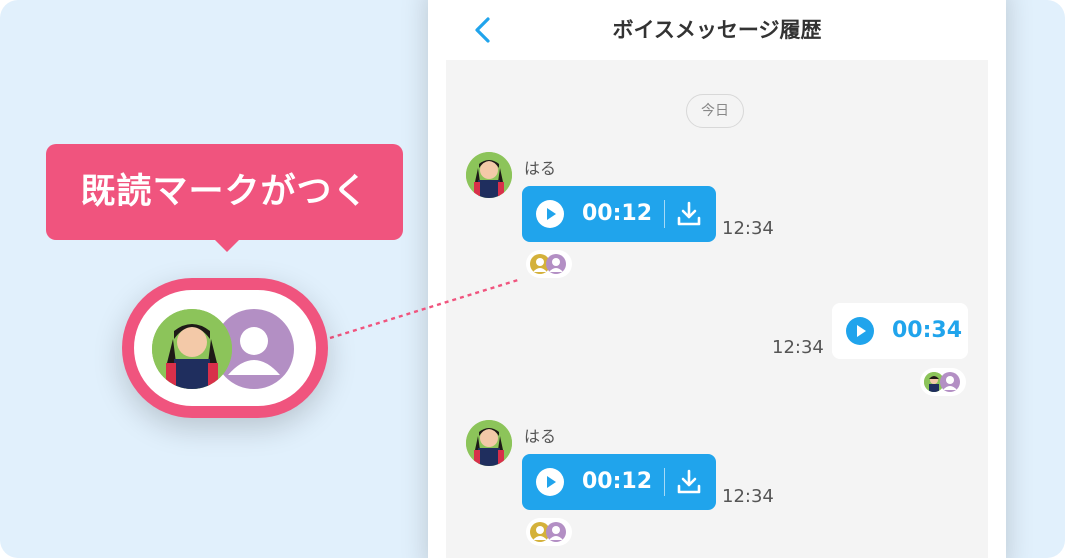 This screenshot has width=1065, height=558. I want to click on app-header: ボイスメッセージ履歴, so click(717, 30).